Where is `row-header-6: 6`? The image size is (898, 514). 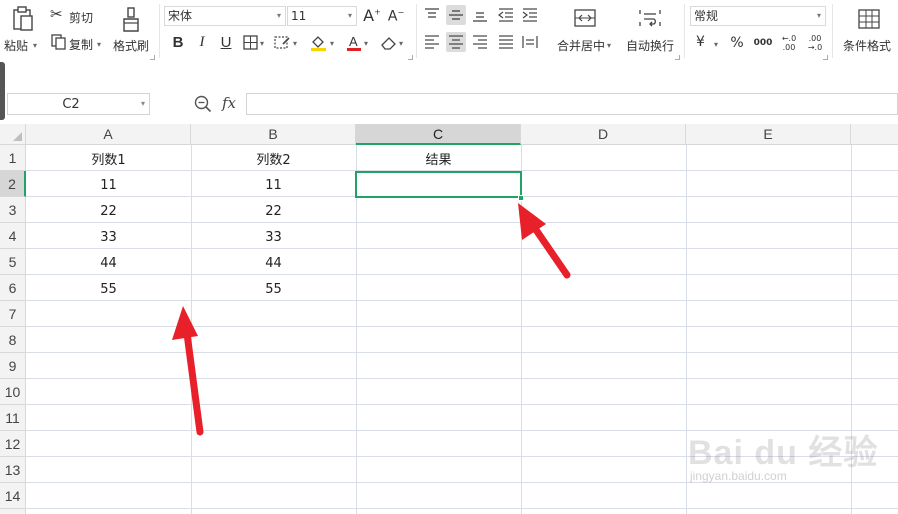 row-header-6: 6 is located at coordinates (13, 288).